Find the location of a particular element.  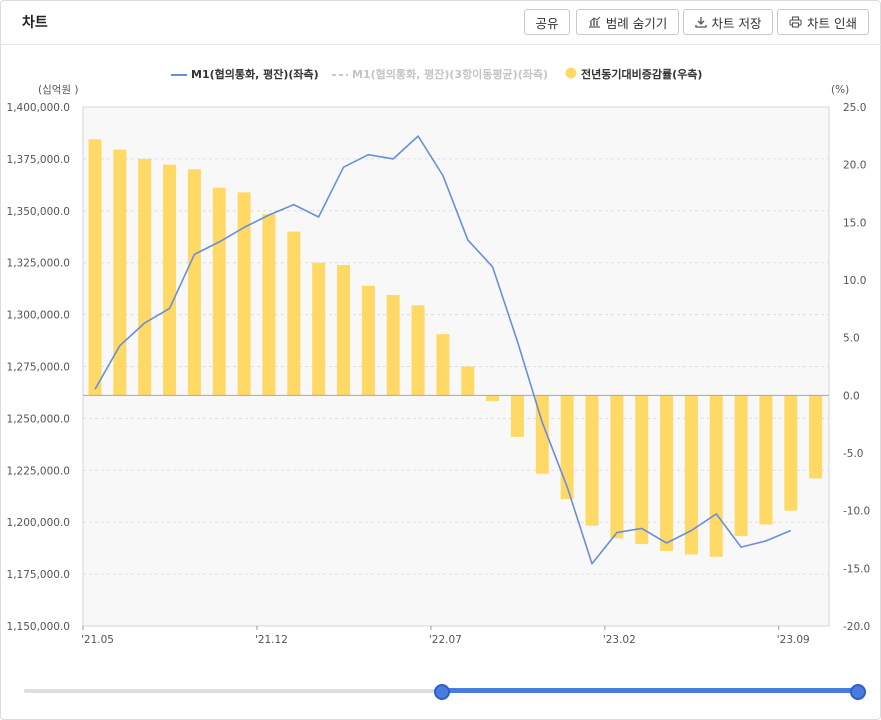

right-tick-label: -20.0 is located at coordinates (856, 627).